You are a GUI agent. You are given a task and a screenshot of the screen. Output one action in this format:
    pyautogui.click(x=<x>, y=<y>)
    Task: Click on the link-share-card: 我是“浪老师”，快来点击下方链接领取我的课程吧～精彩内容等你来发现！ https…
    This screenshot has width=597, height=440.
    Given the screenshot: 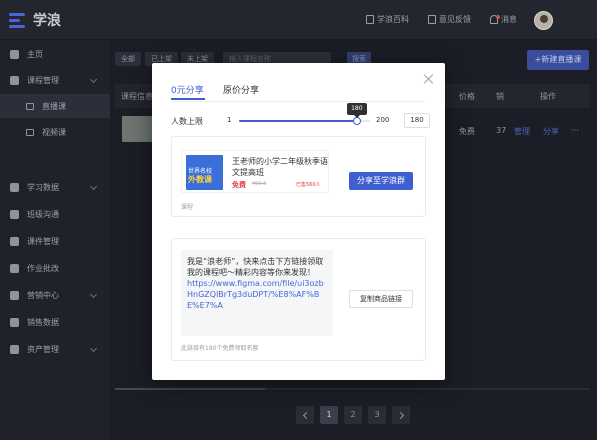 What is the action you would take?
    pyautogui.click(x=298, y=299)
    